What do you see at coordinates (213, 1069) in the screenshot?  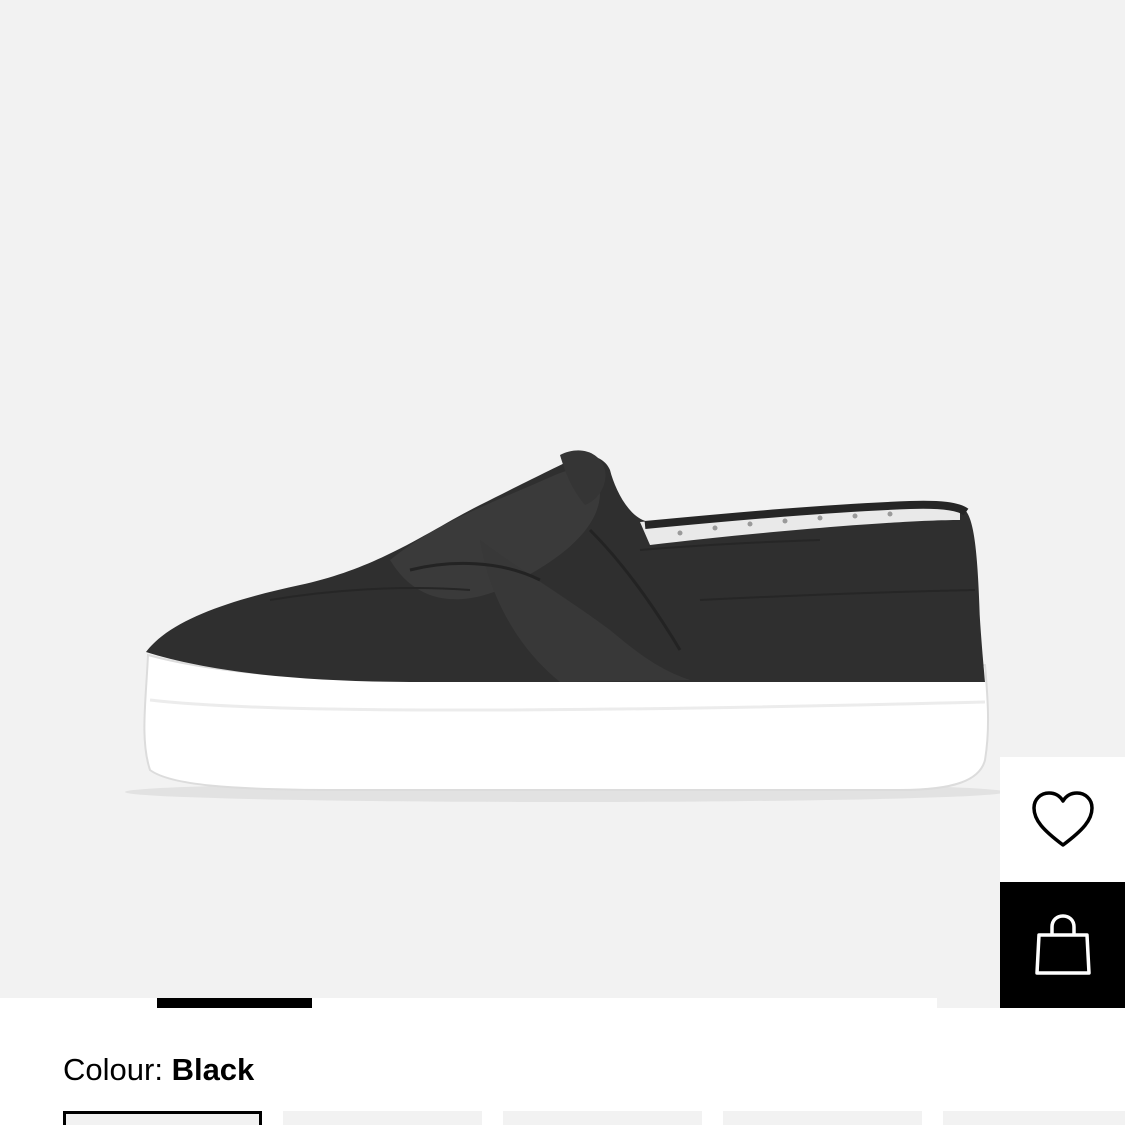 I see `colour-value: Black` at bounding box center [213, 1069].